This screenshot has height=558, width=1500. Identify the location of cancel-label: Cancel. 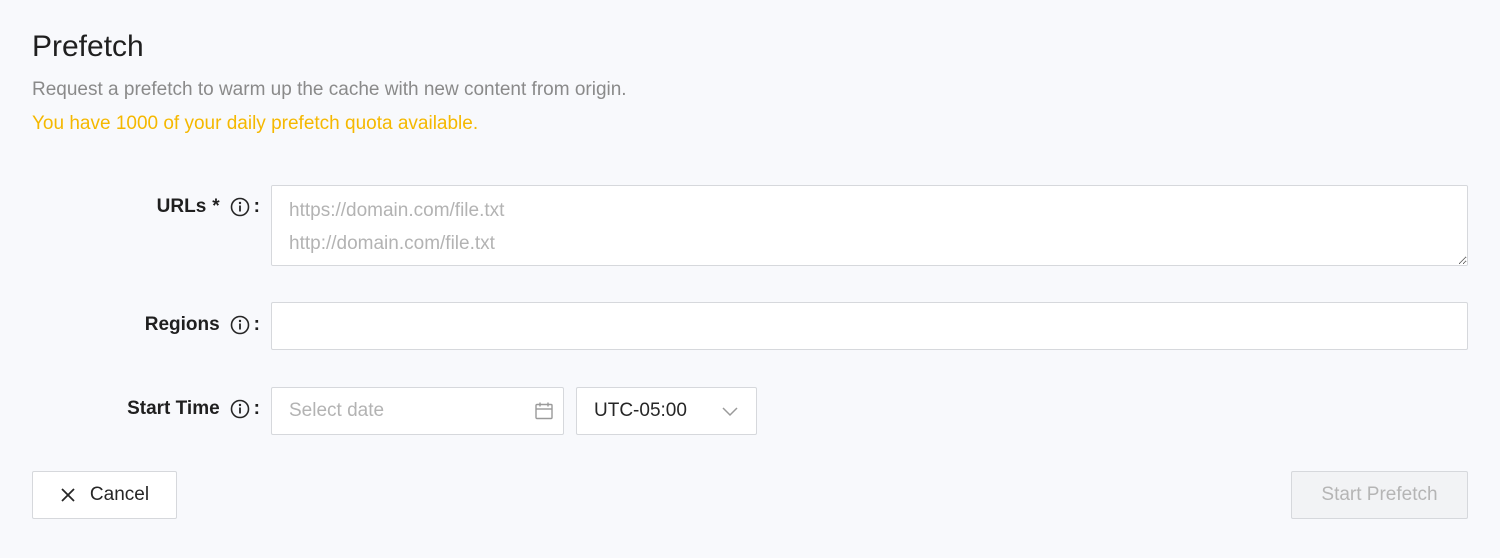
(119, 494).